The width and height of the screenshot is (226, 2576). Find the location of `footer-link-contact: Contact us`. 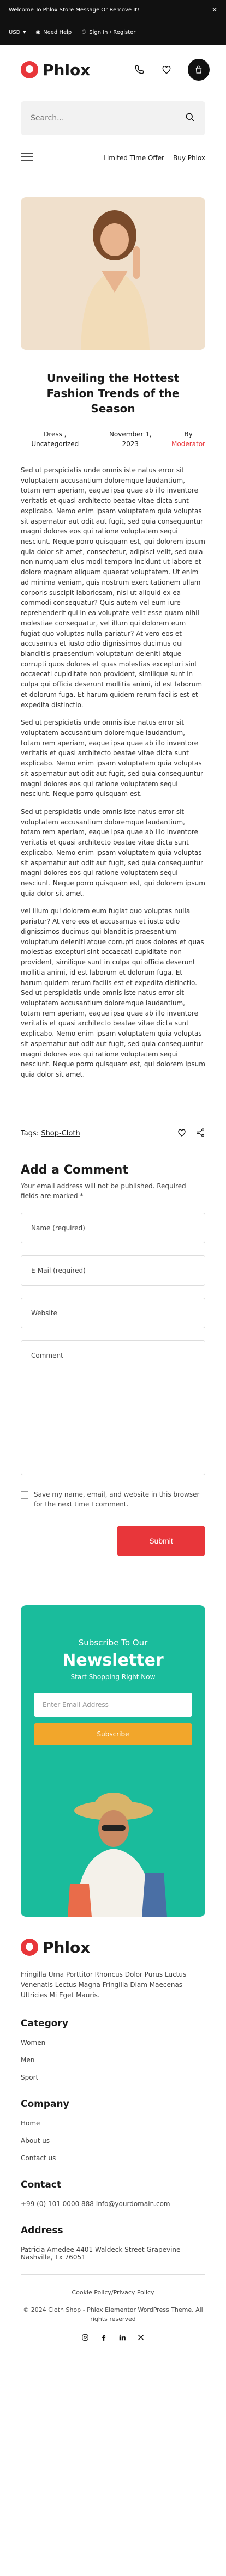

footer-link-contact: Contact us is located at coordinates (113, 2158).